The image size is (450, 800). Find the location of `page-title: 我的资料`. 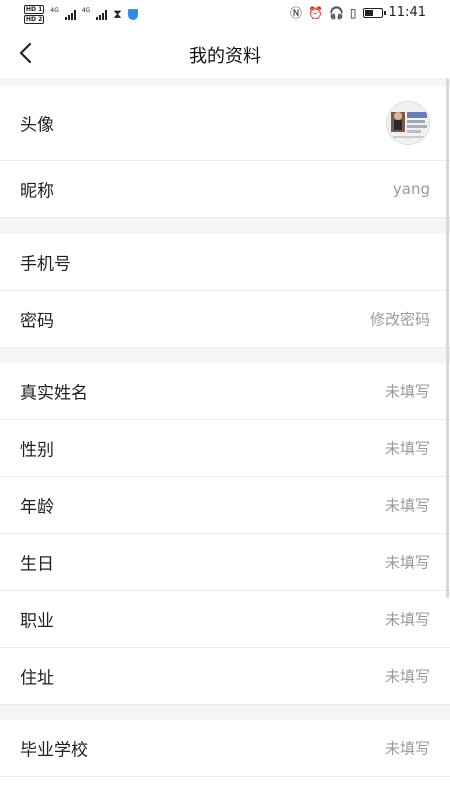

page-title: 我的资料 is located at coordinates (225, 56).